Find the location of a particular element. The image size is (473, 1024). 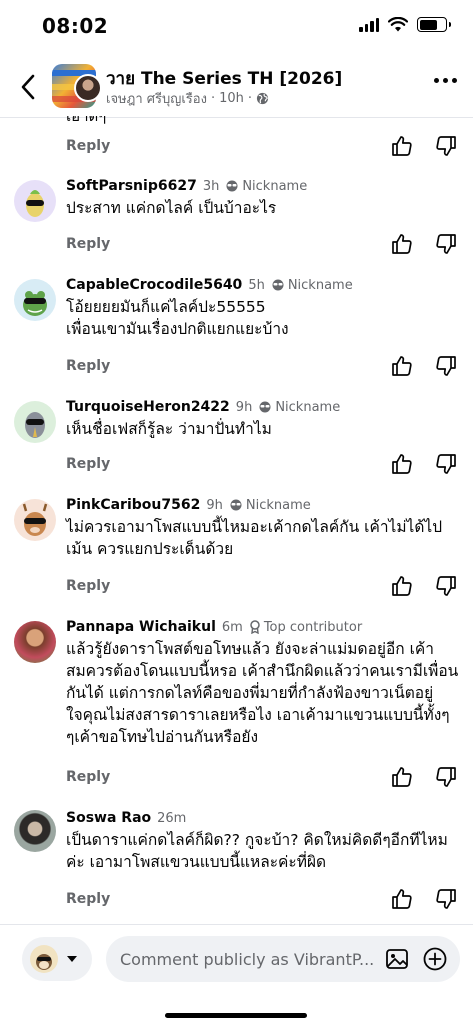

chevron-left-icon is located at coordinates (28, 87).